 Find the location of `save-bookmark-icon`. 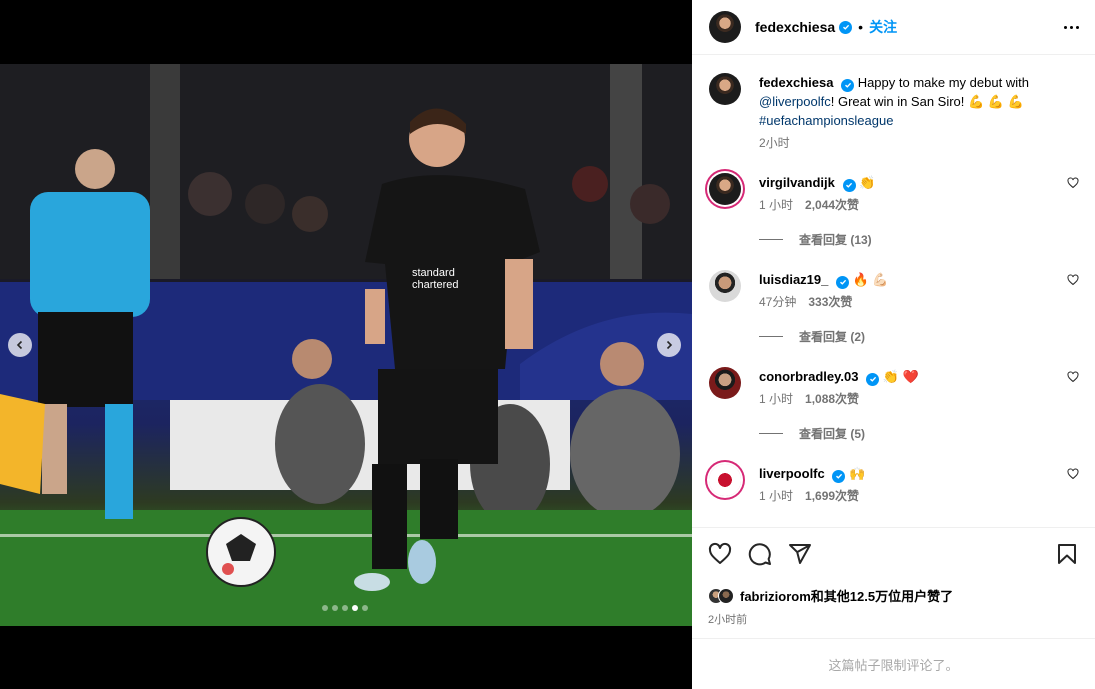

save-bookmark-icon is located at coordinates (1067, 554).